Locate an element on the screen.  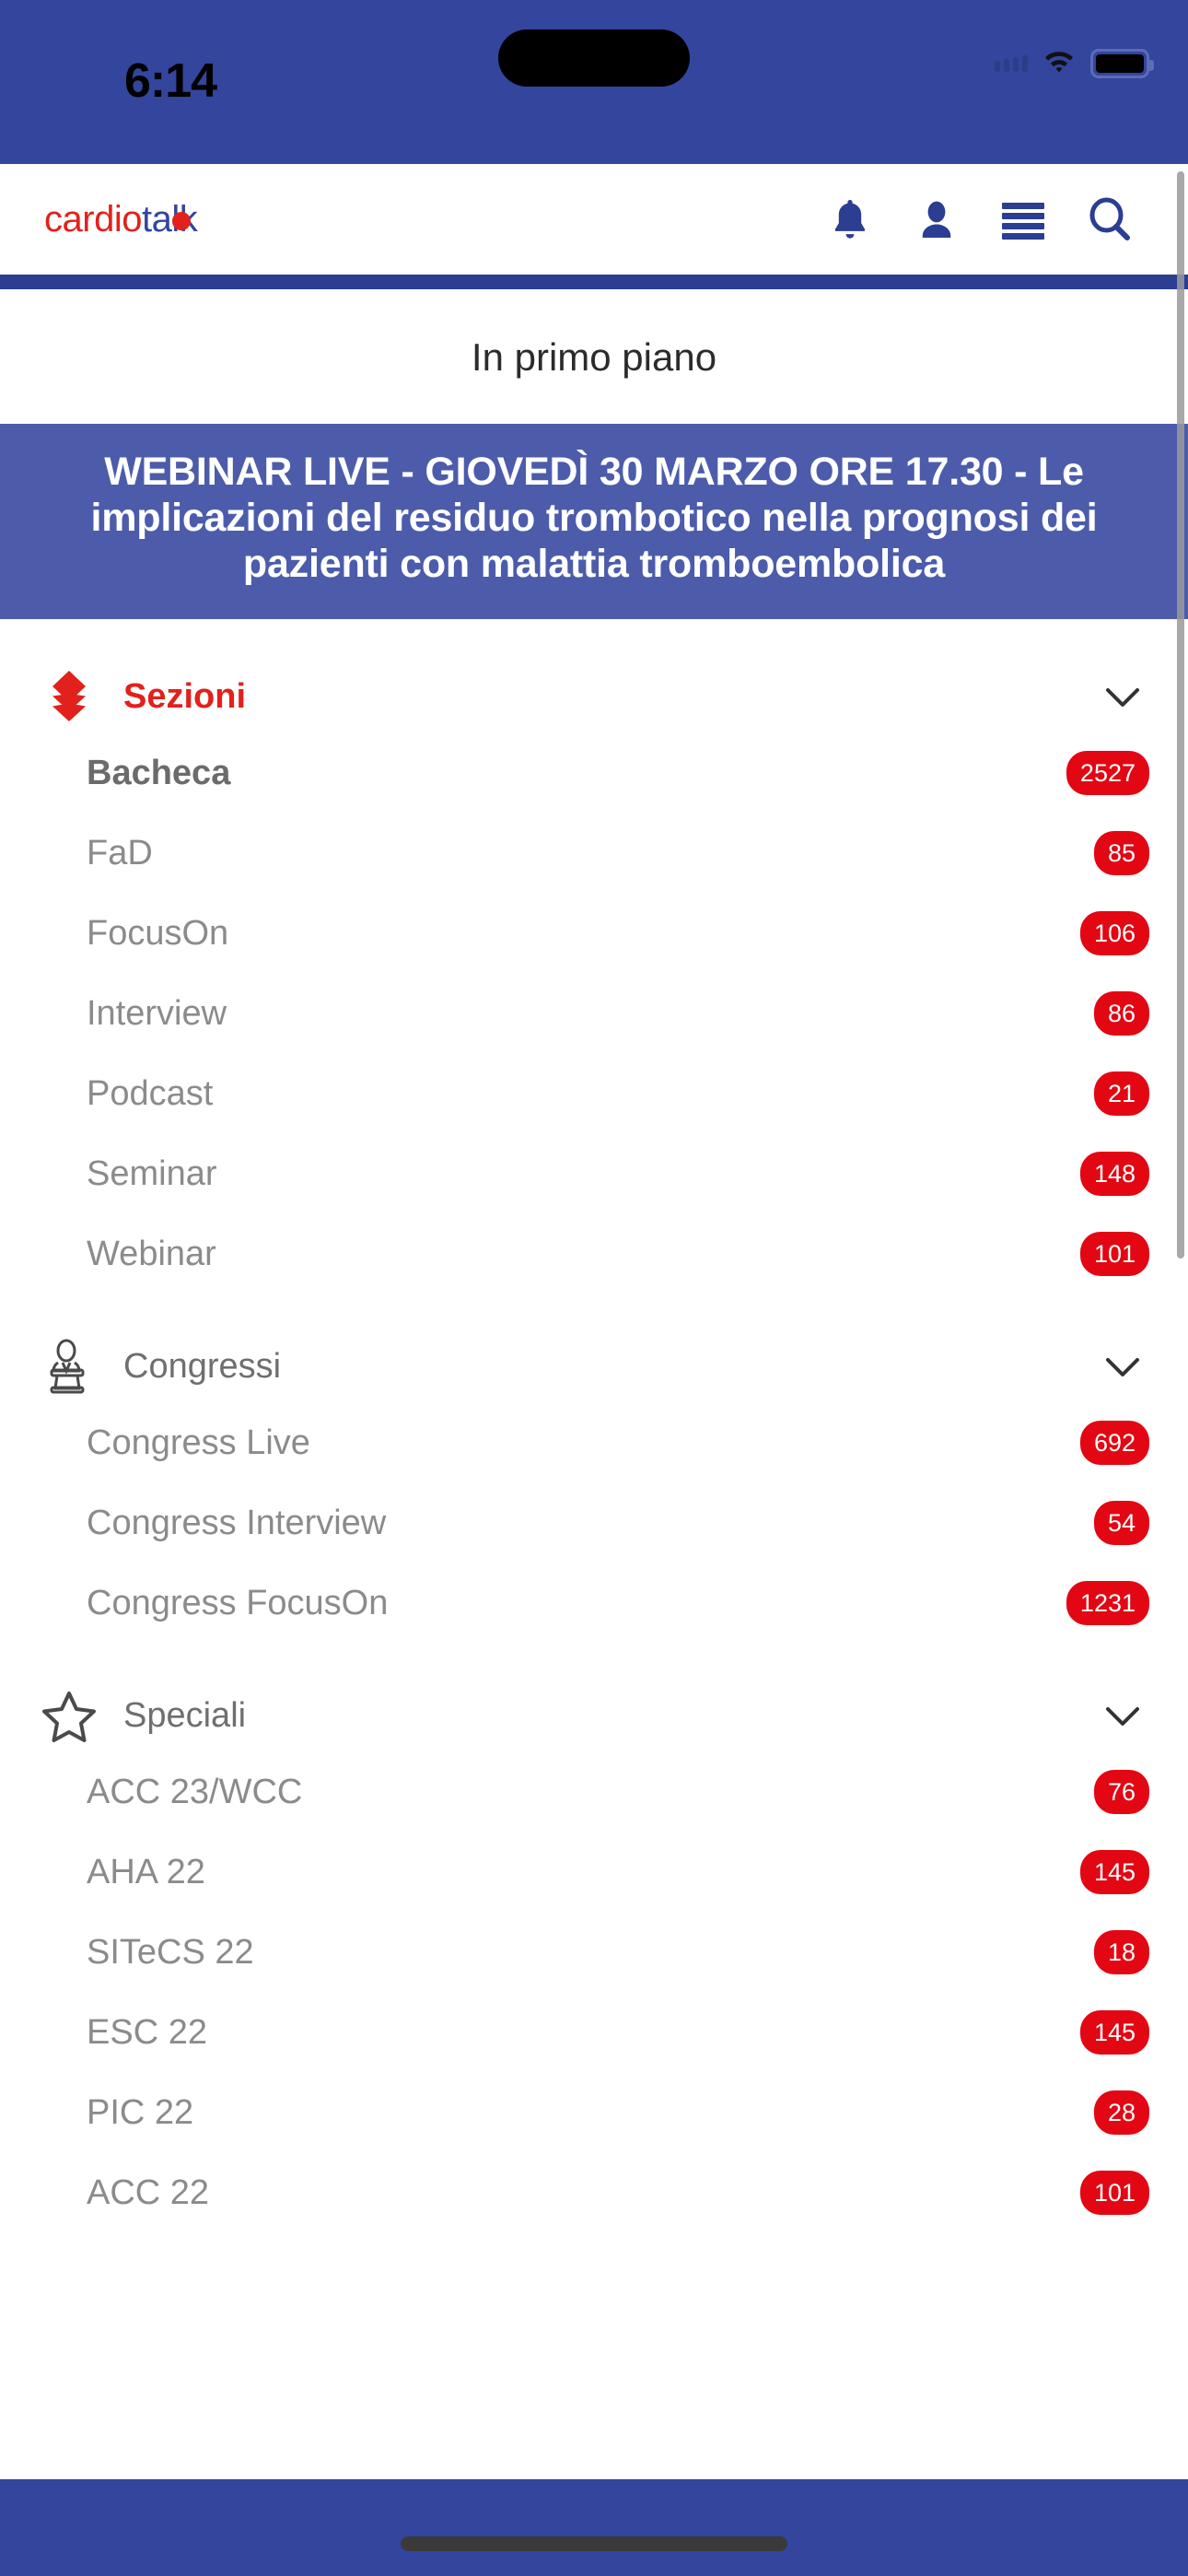
home-indicator is located at coordinates (594, 2543).